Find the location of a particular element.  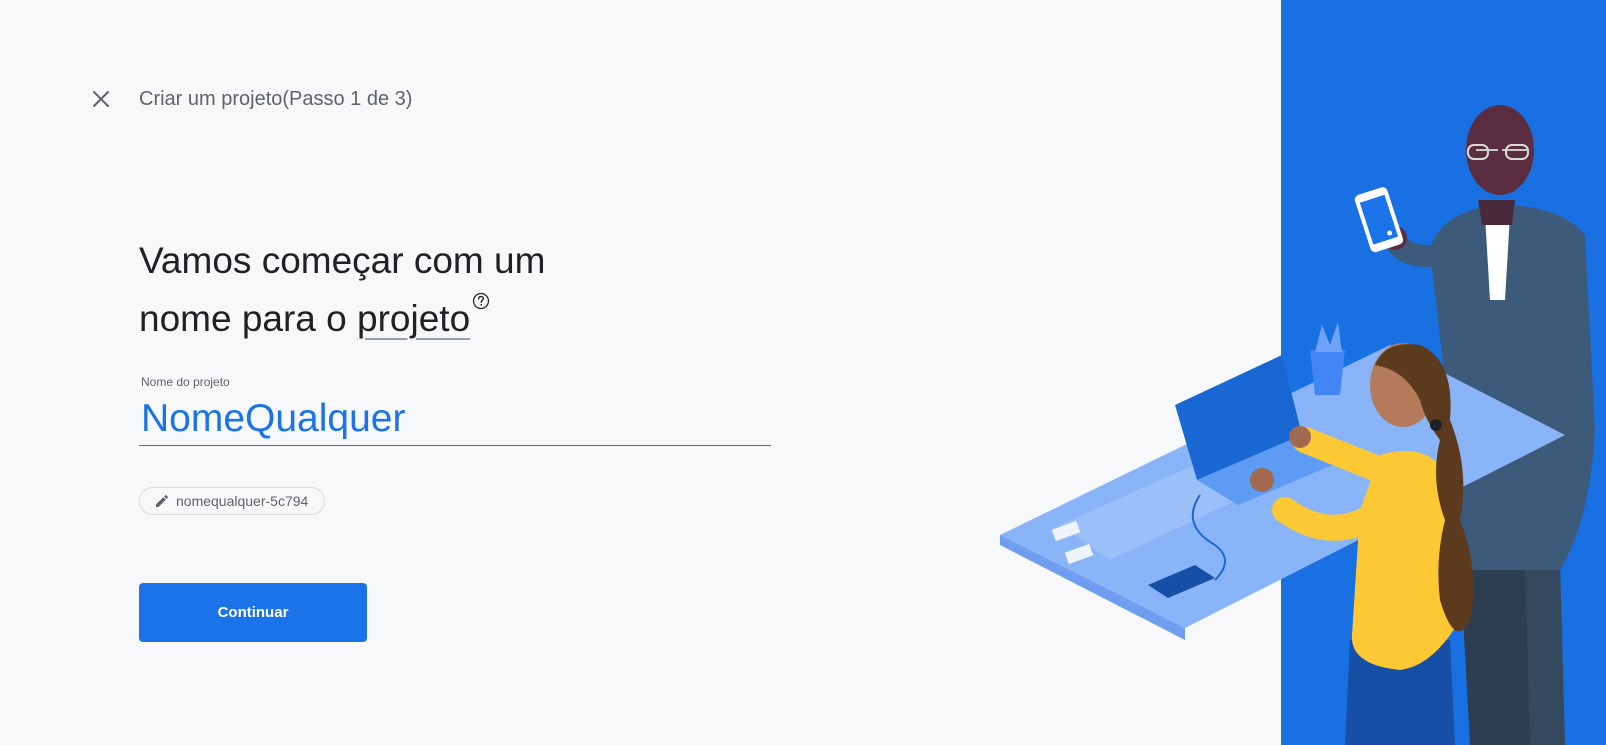

close-icon is located at coordinates (101, 99).